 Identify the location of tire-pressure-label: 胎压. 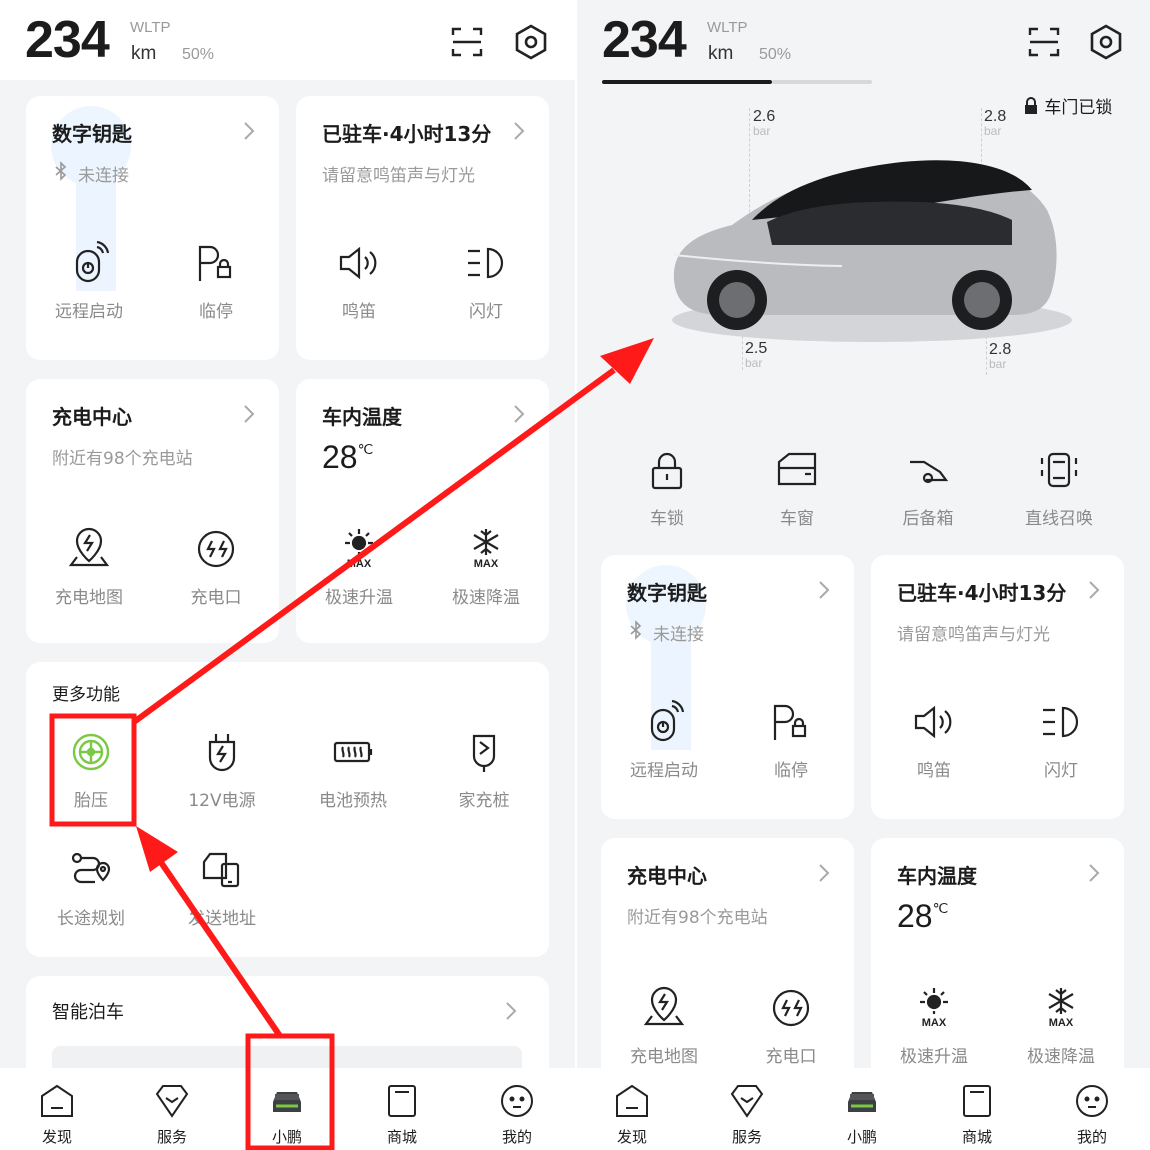
(91, 801).